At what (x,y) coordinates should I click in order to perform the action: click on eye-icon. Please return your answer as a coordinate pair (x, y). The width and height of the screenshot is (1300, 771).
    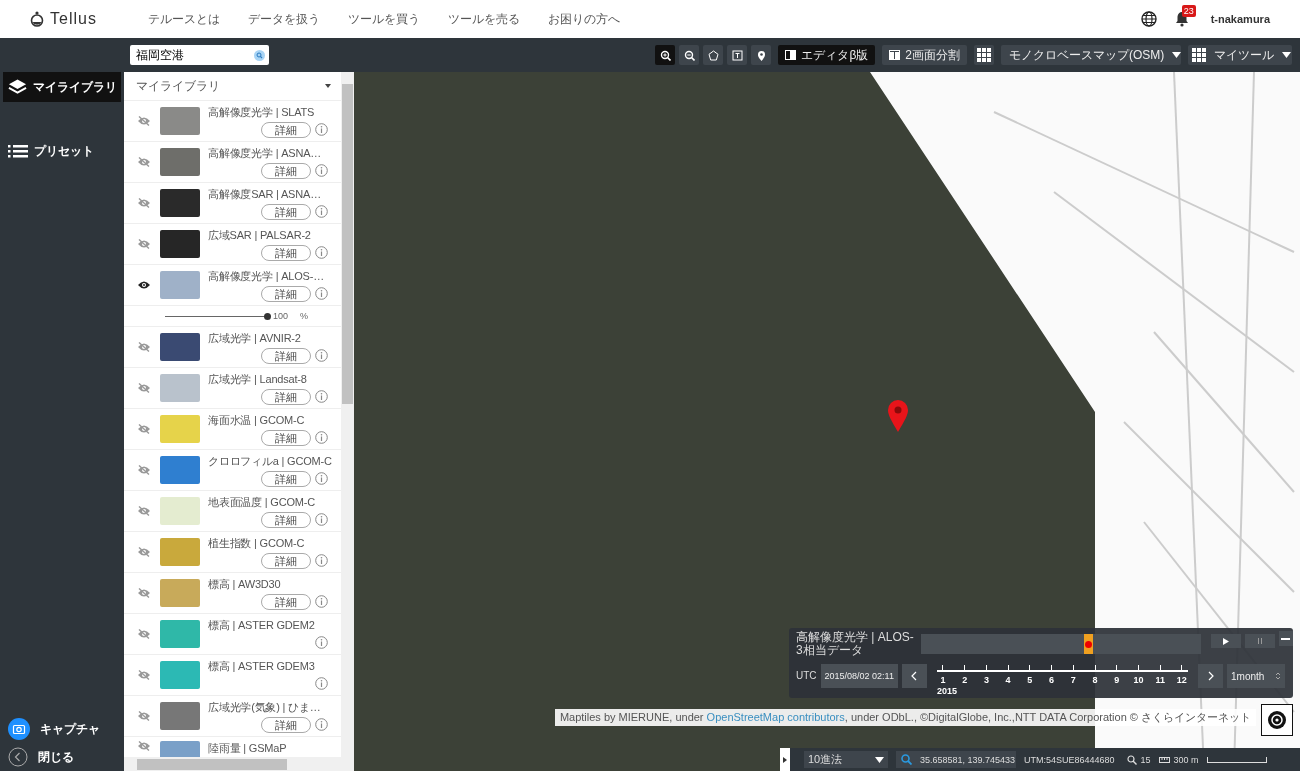
    Looking at the image, I should click on (144, 285).